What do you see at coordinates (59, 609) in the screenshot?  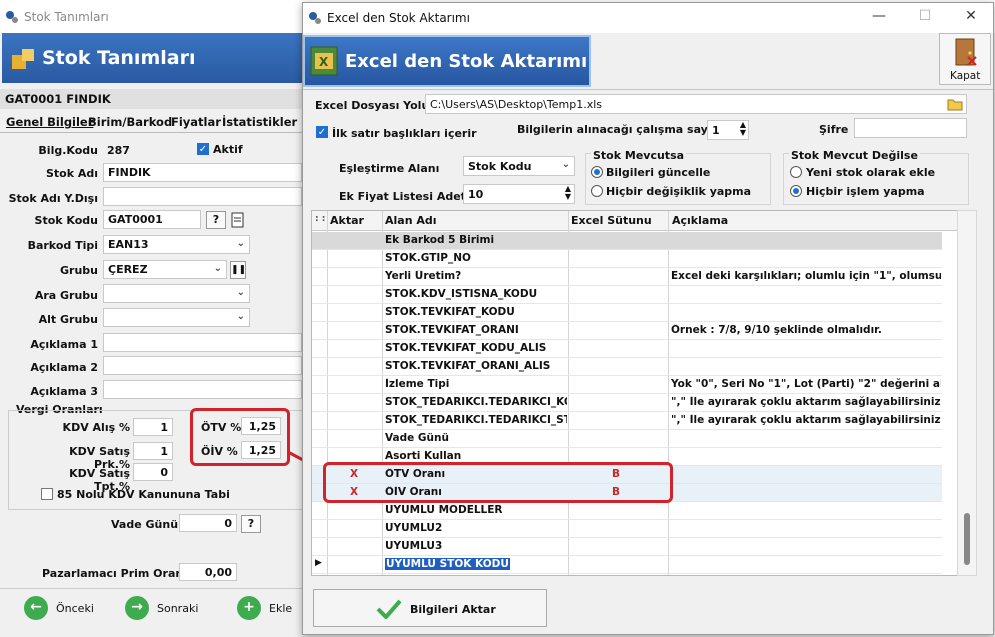 I see `prev-button: ← Önceki` at bounding box center [59, 609].